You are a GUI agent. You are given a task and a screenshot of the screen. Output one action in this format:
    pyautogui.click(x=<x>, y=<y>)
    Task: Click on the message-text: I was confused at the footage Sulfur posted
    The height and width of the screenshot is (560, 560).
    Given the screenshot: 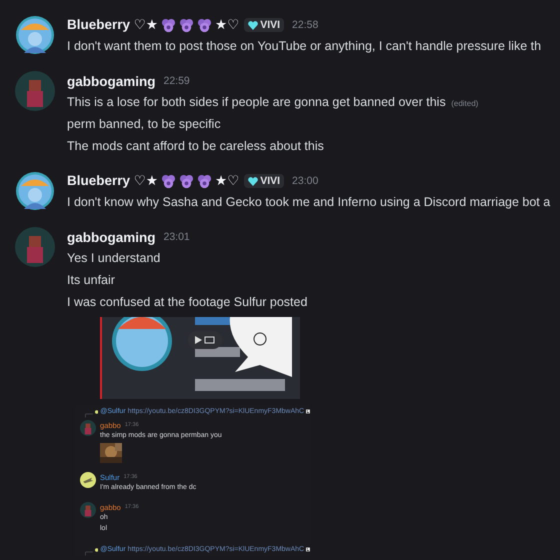 What is the action you would take?
    pyautogui.click(x=187, y=302)
    